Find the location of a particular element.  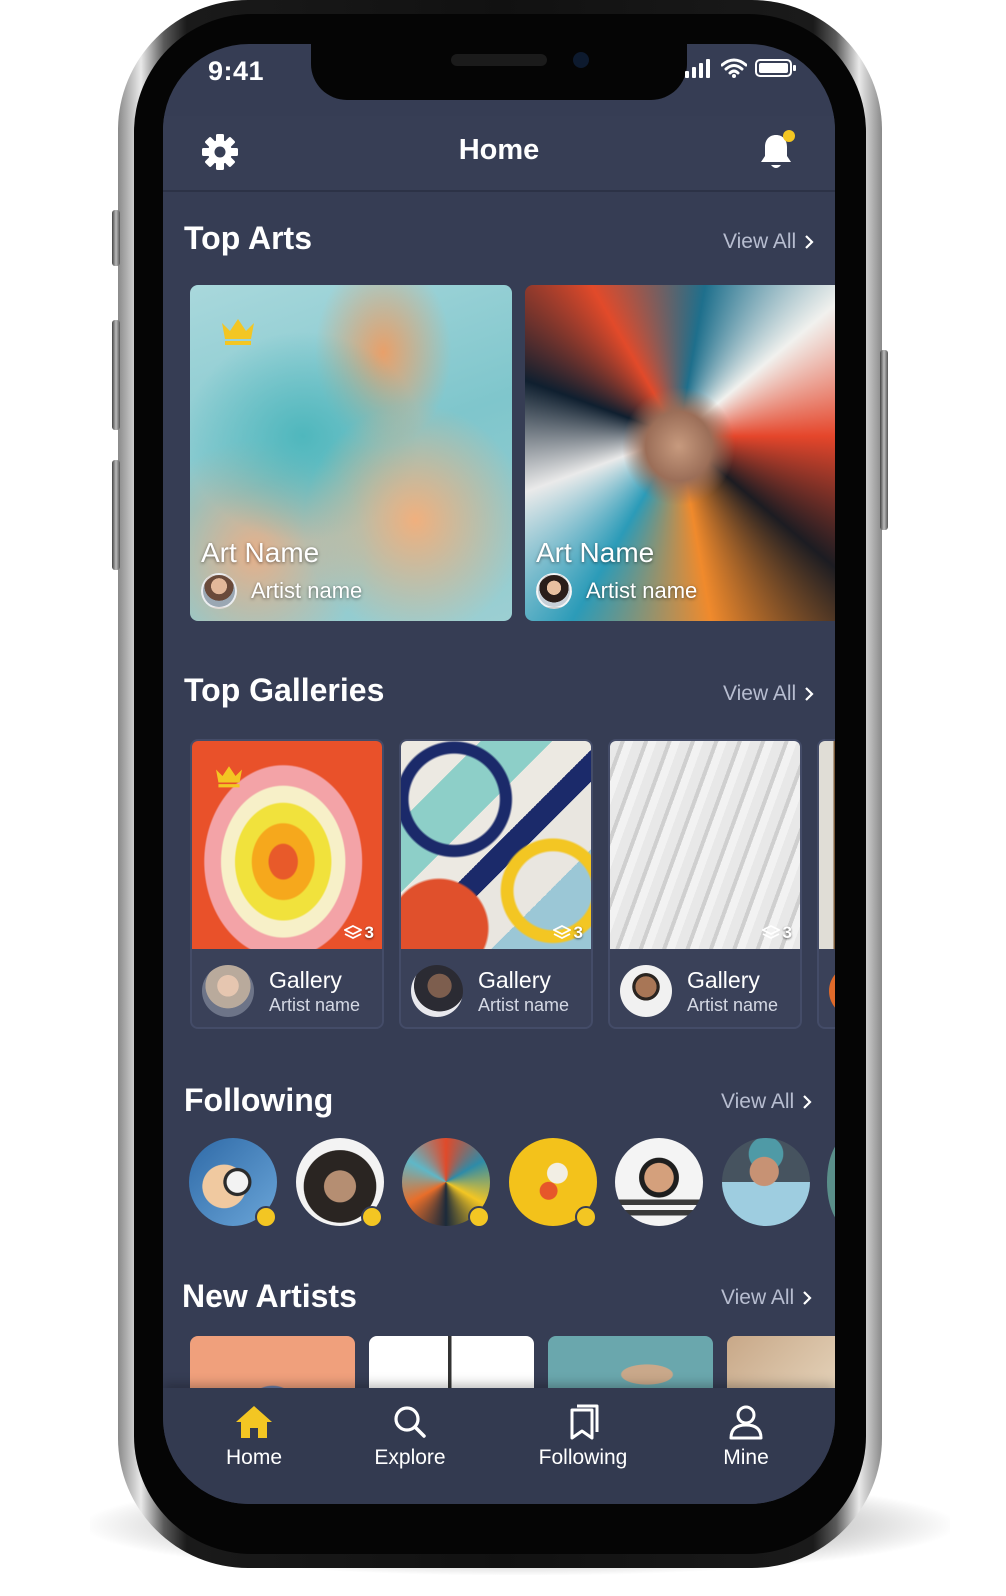

view-all-top-galleries: View All is located at coordinates (768, 694).